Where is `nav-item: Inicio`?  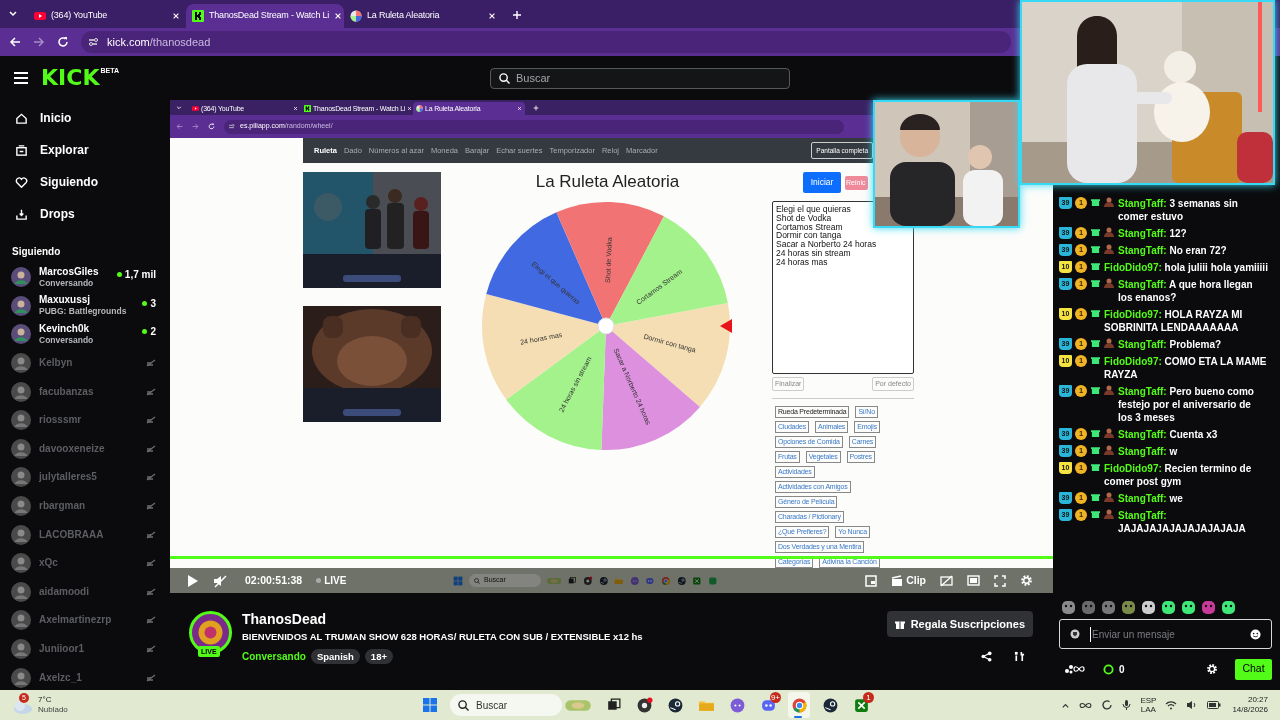 nav-item: Inicio is located at coordinates (85, 118).